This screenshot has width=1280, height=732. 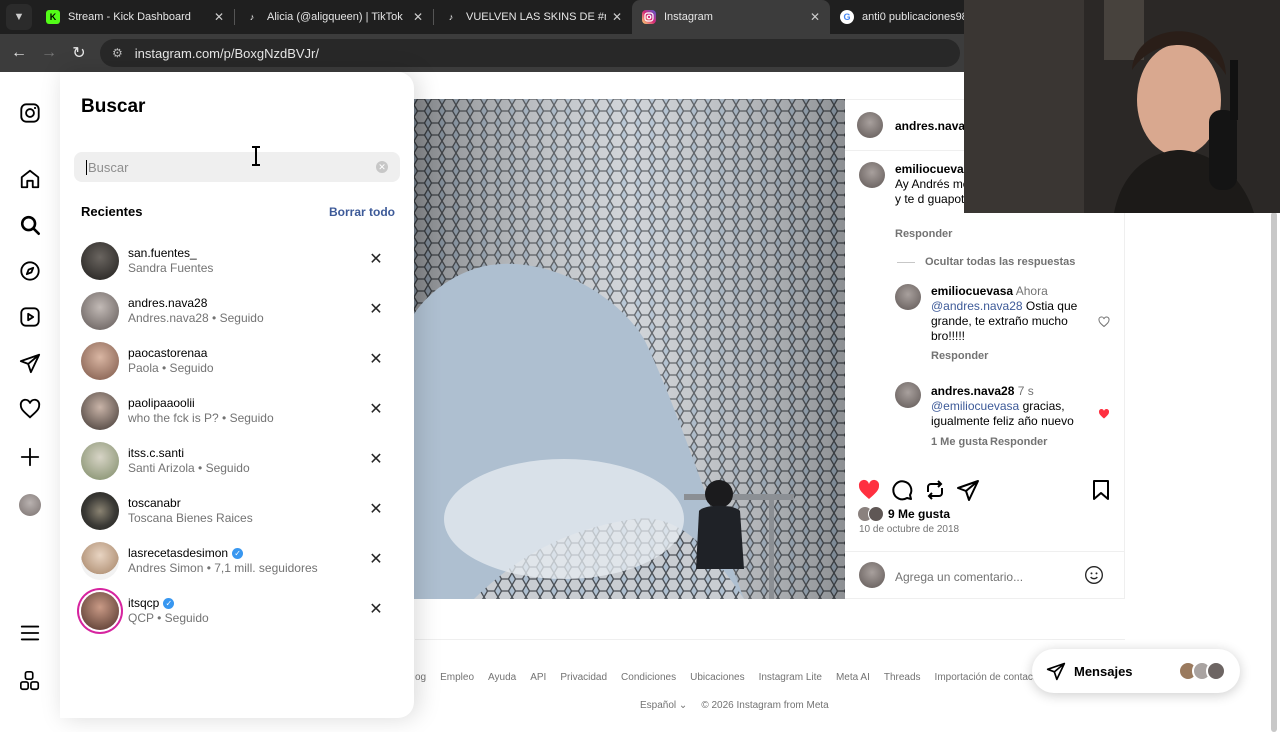 I want to click on recent-subtitle: Andres.nava28 • Seguido, so click(x=196, y=318).